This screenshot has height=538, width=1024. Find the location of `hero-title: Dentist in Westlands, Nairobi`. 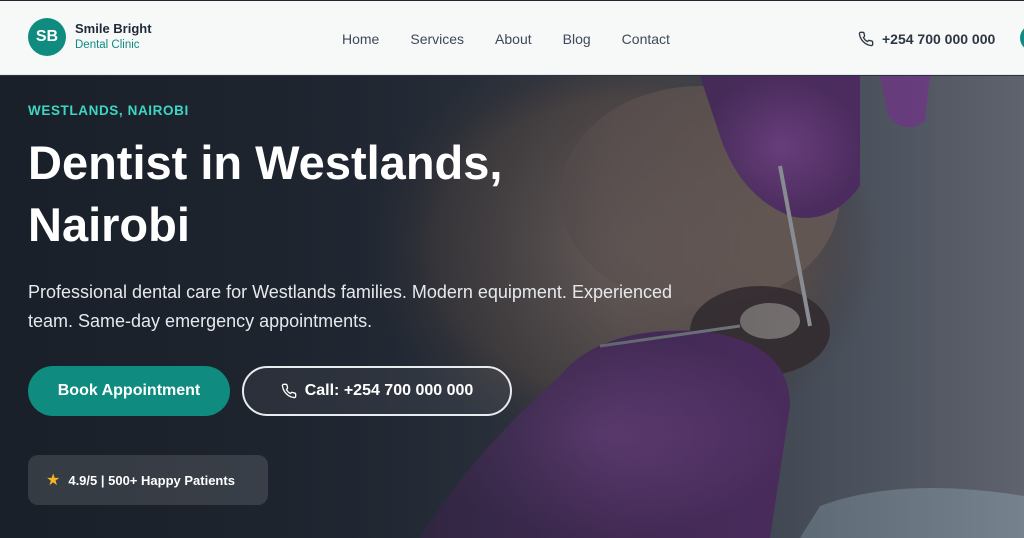

hero-title: Dentist in Westlands, Nairobi is located at coordinates (265, 193).